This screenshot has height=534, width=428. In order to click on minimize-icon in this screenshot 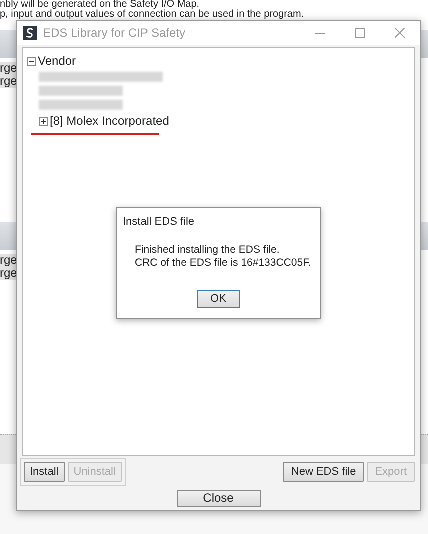, I will do `click(320, 33)`.